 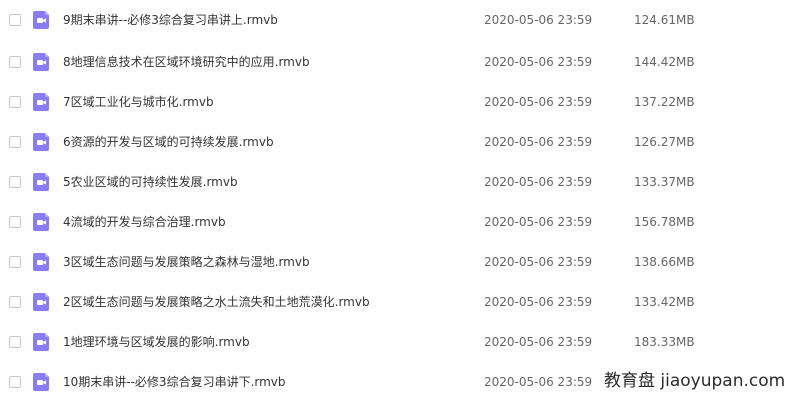 What do you see at coordinates (664, 62) in the screenshot?
I see `file-size: 144.42MB` at bounding box center [664, 62].